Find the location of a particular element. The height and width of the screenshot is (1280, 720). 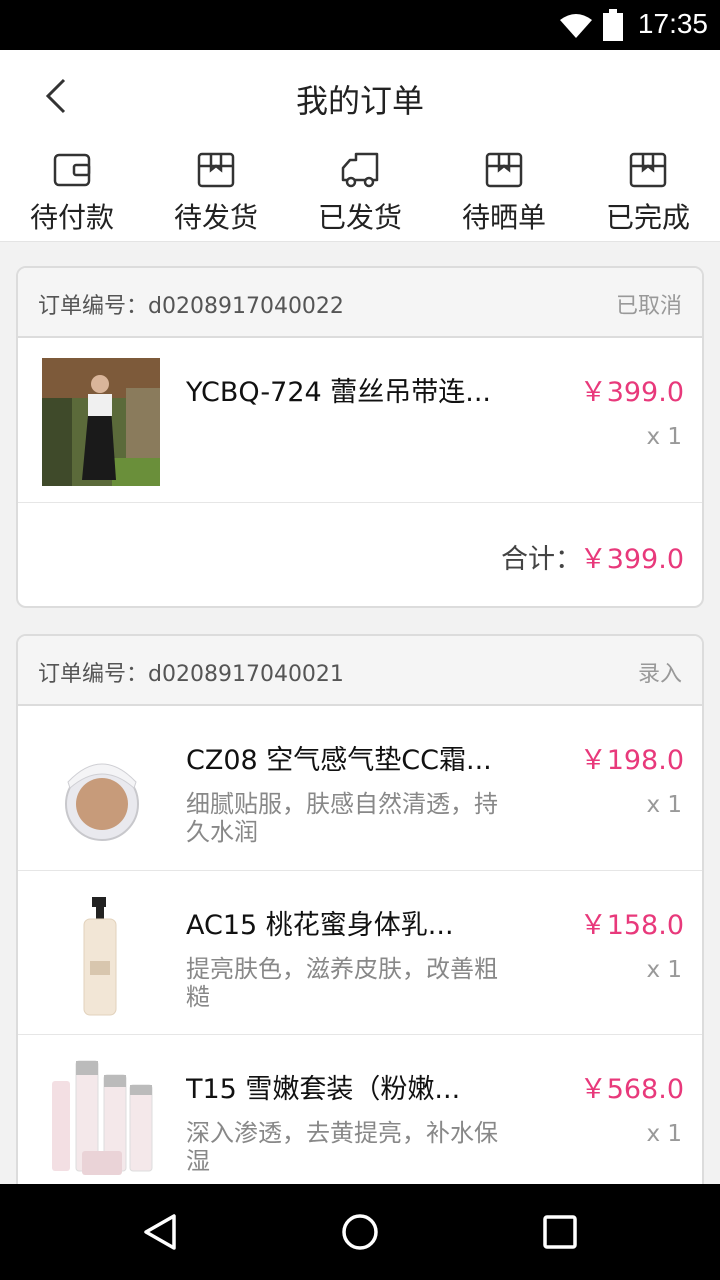

product-price: ￥158.0 is located at coordinates (631, 925).